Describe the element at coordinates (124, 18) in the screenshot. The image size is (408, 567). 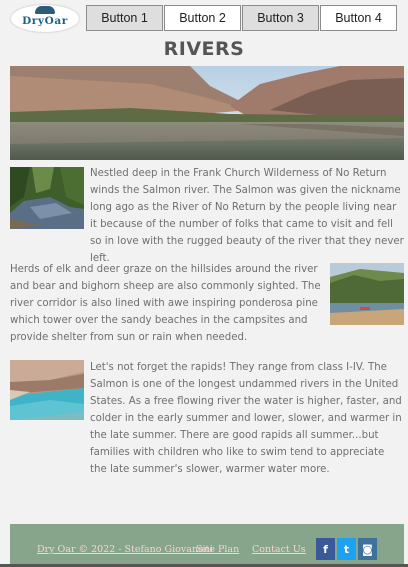
I see `nav-button-1: Button 1` at that location.